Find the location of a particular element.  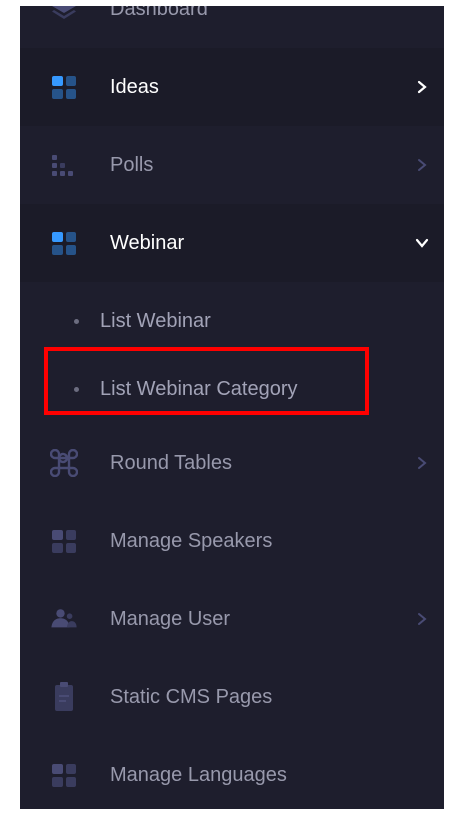

clipboard-icon is located at coordinates (64, 696).